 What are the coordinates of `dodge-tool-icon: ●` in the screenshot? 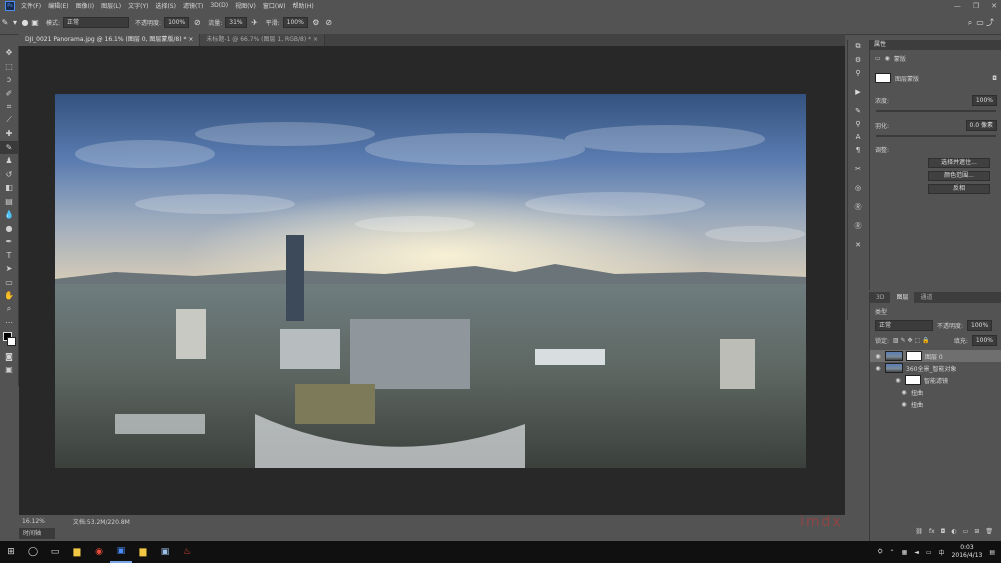 It's located at (9, 229).